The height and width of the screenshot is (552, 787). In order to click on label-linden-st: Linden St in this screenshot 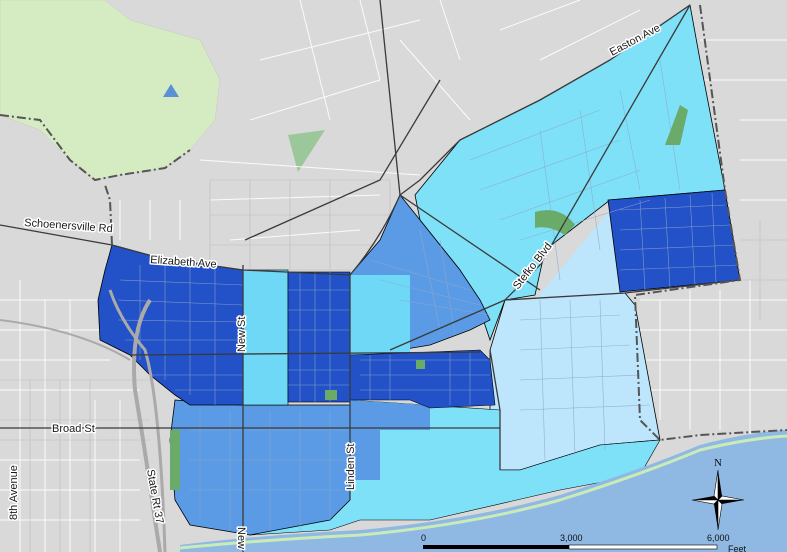, I will do `click(351, 467)`.